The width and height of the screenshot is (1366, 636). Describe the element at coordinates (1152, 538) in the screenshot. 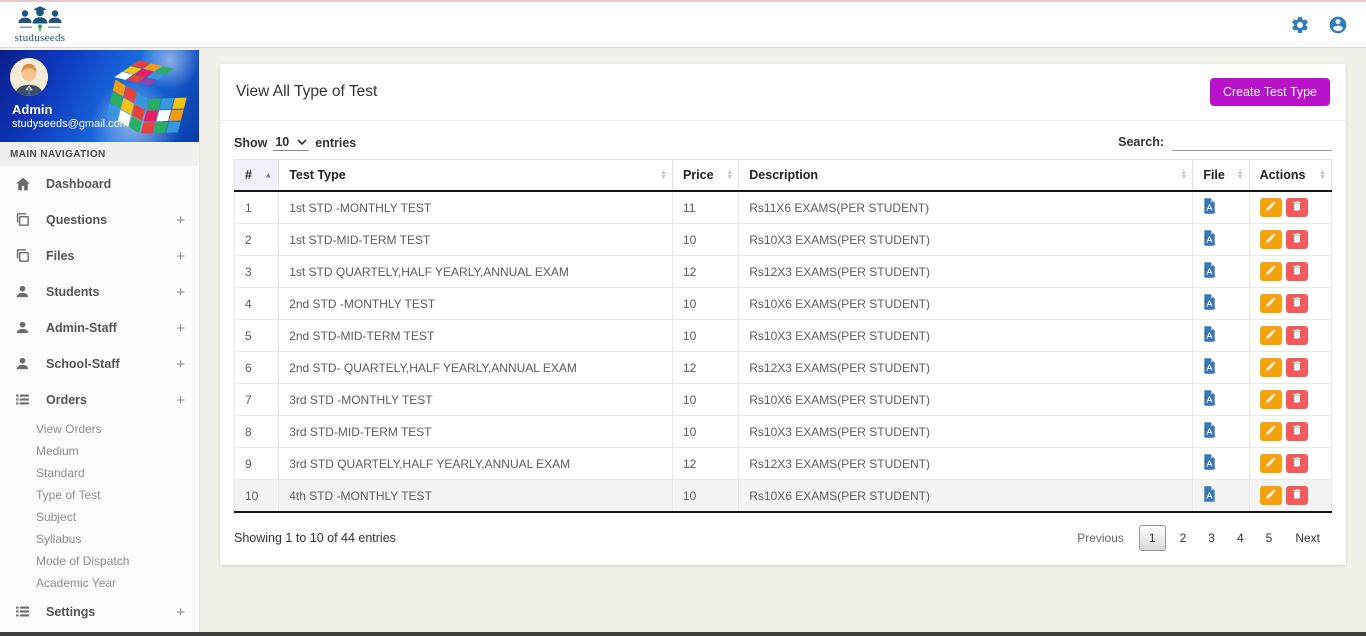

I see `pagination-page-1: 1` at that location.